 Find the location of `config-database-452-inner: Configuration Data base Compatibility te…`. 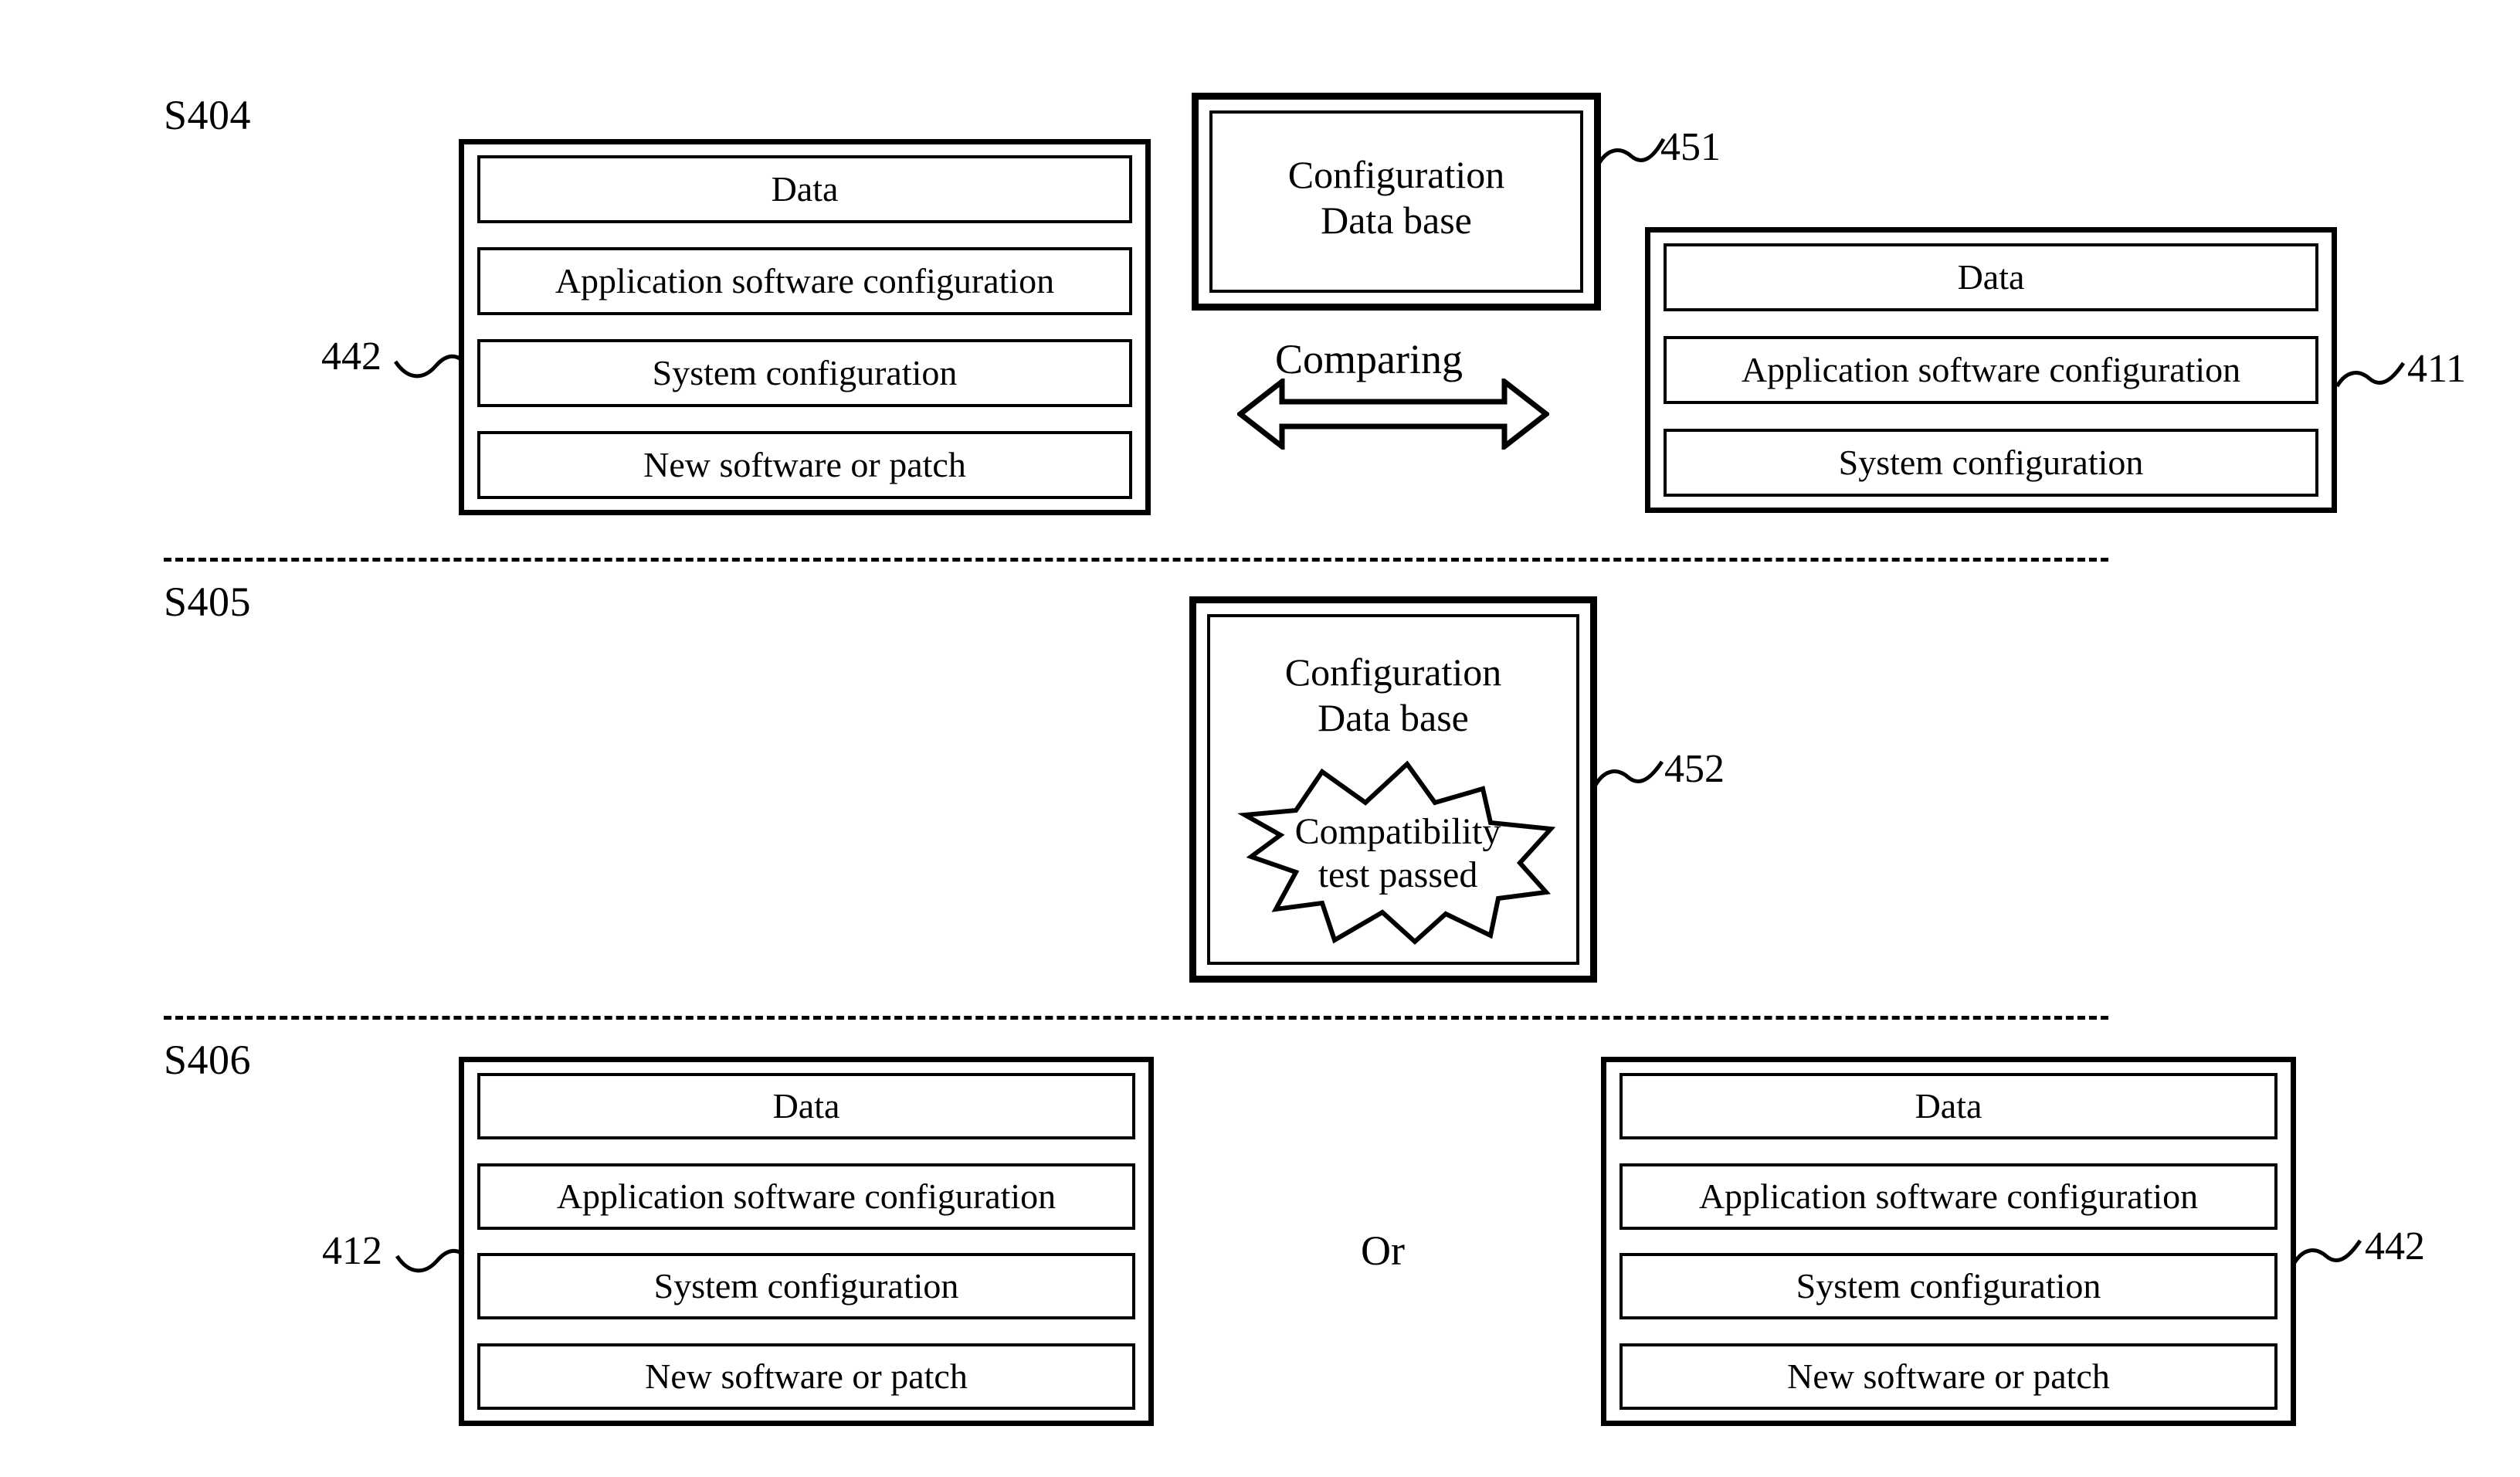

config-database-452-inner: Configuration Data base Compatibility te… is located at coordinates (1393, 789).